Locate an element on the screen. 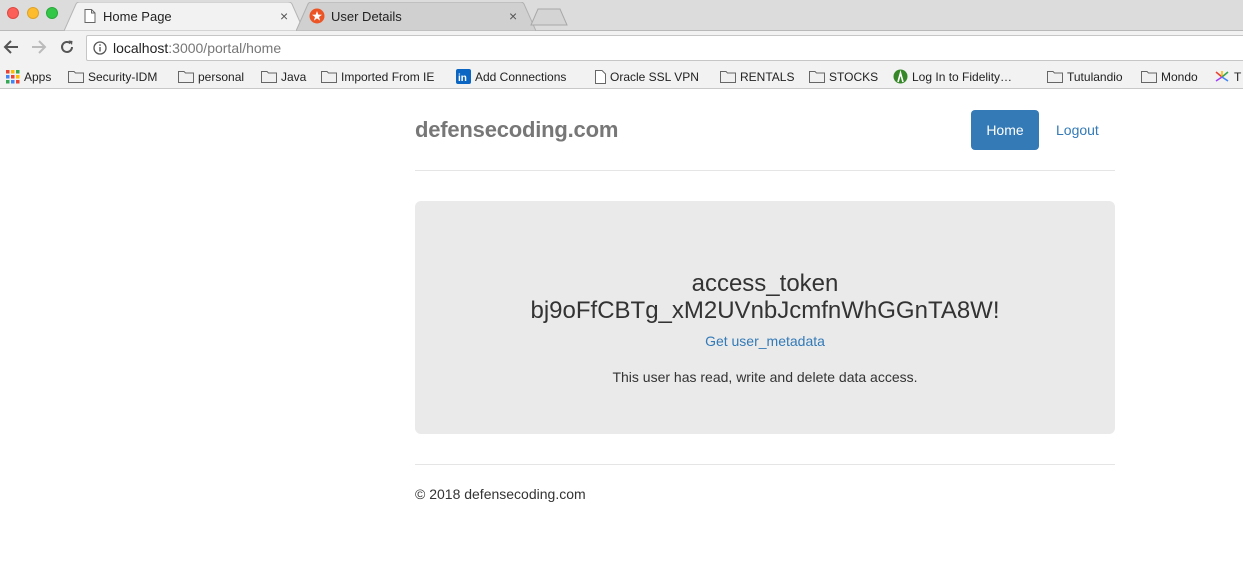 The height and width of the screenshot is (584, 1243). bookmark-mondo: Mondo is located at coordinates (1169, 76).